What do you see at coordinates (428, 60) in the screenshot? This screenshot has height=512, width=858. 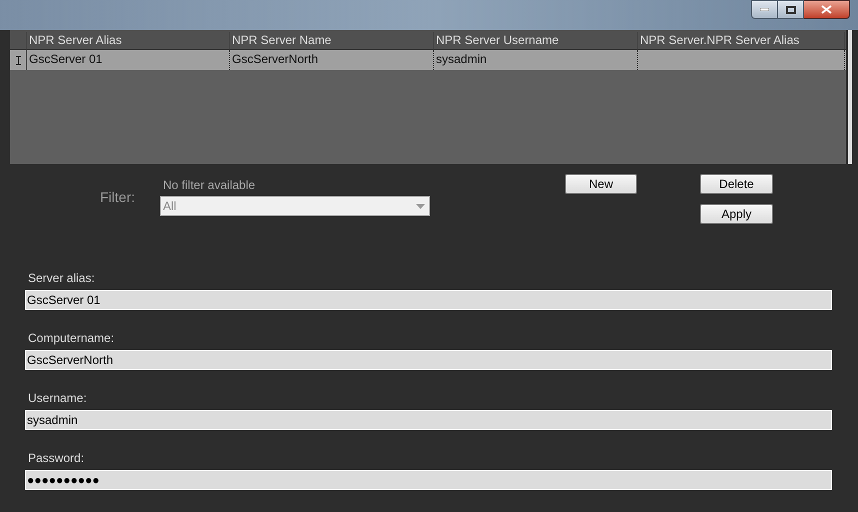 I see `table-row: GscServer 01 GscServerNorth sysadmin` at bounding box center [428, 60].